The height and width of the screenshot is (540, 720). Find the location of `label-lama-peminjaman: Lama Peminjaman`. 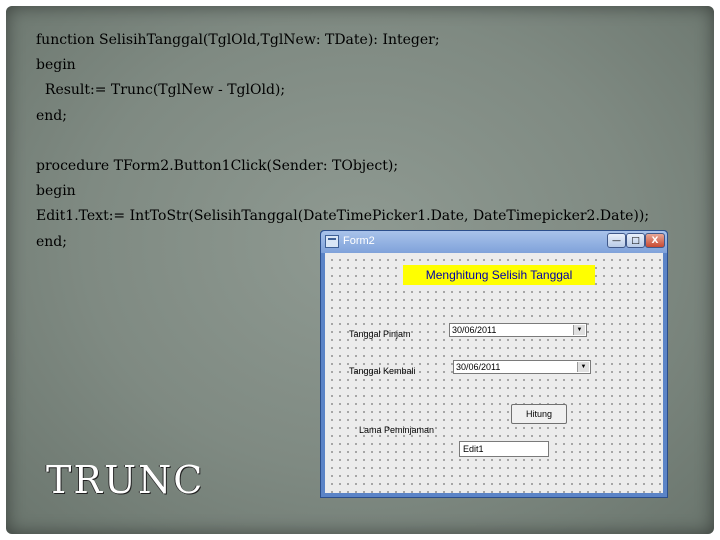

label-lama-peminjaman: Lama Peminjaman is located at coordinates (397, 430).